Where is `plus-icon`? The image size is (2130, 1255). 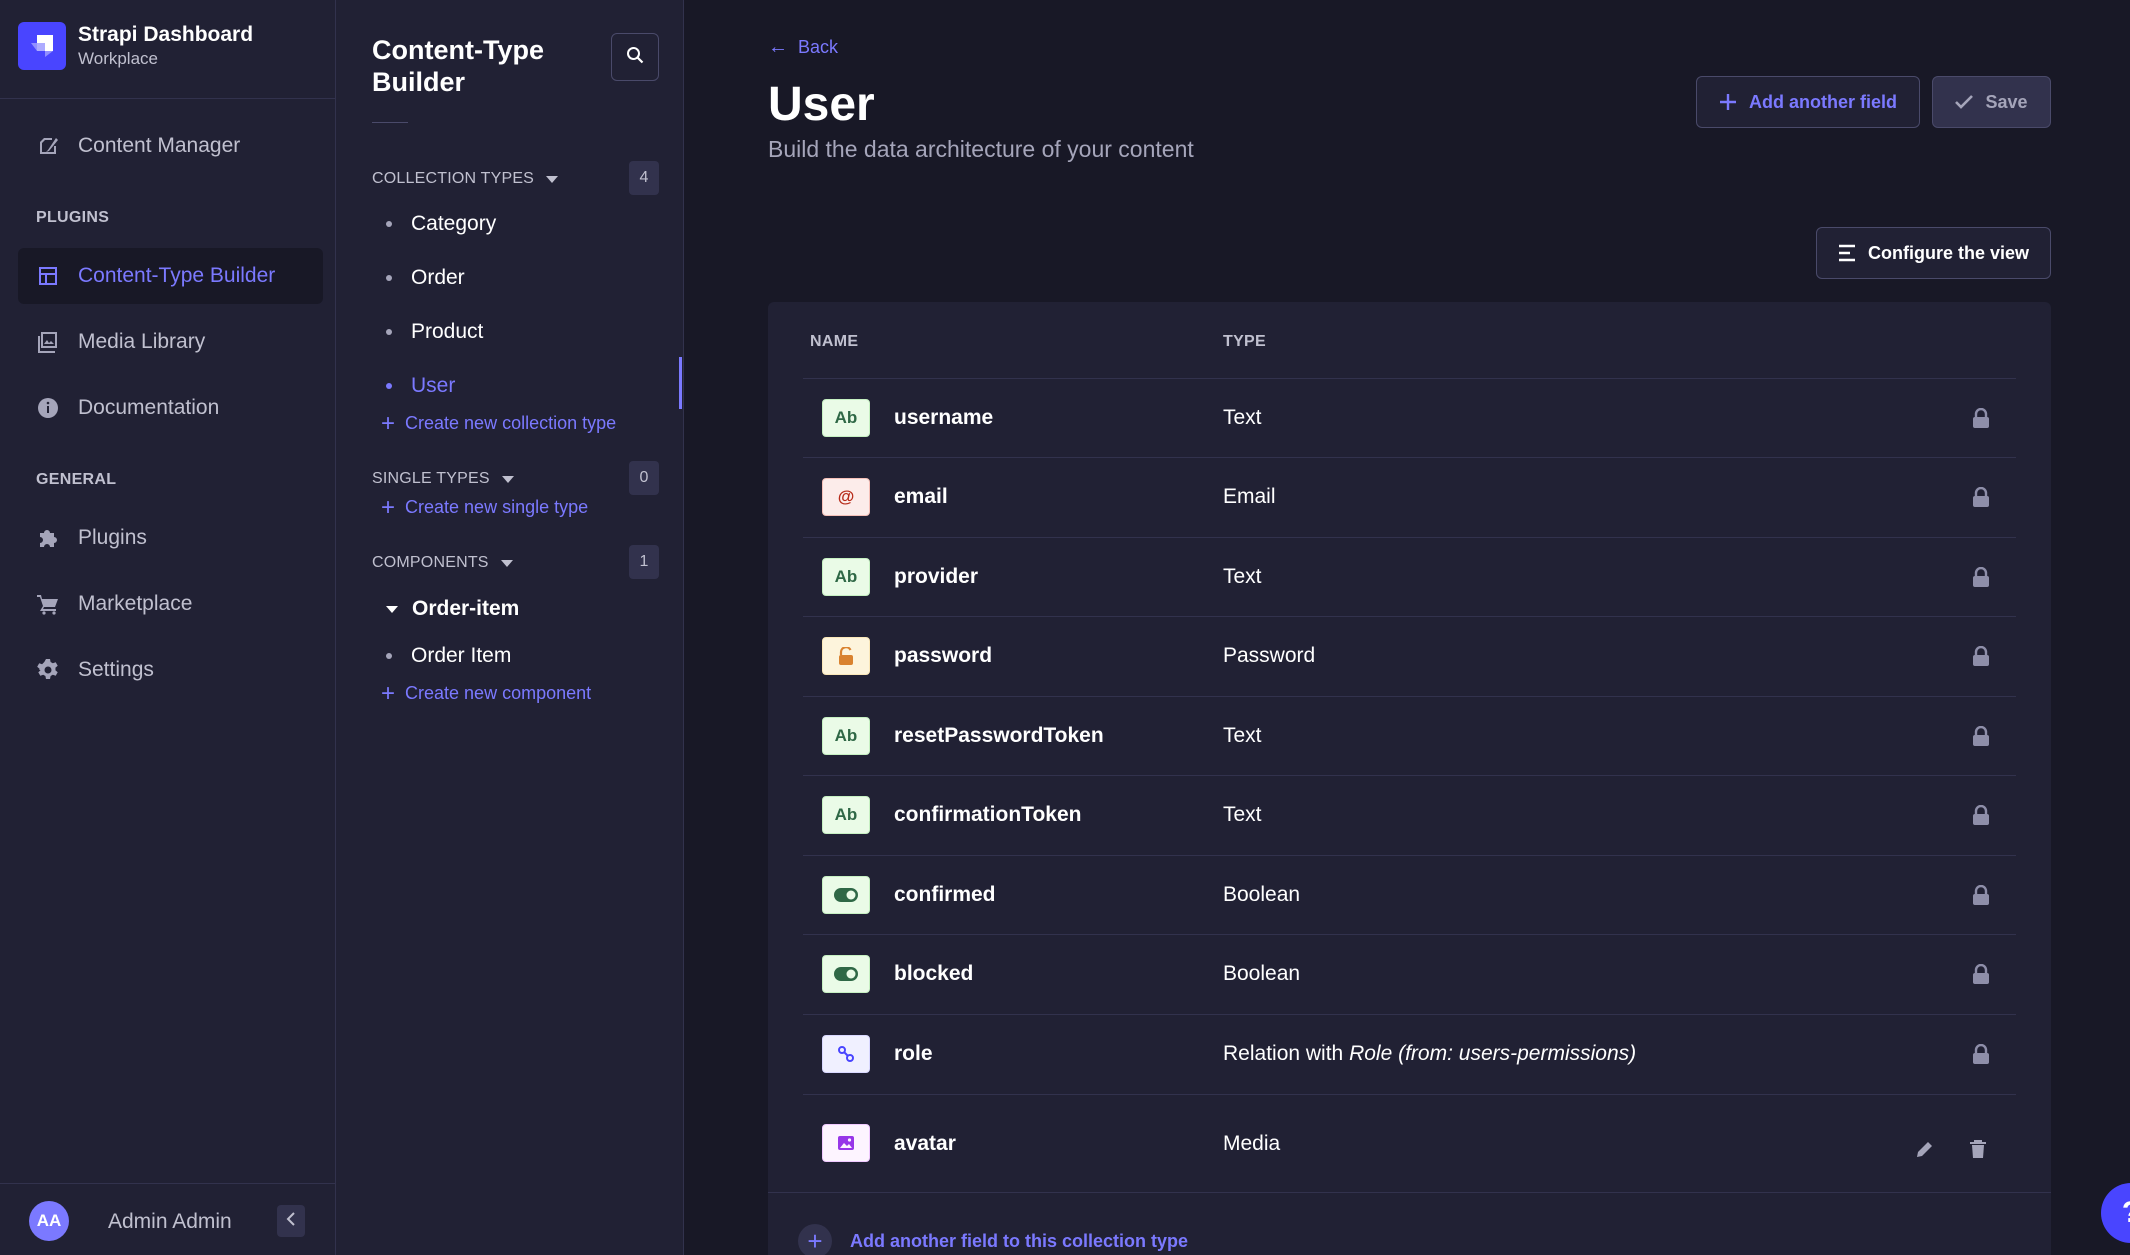
plus-icon is located at coordinates (1728, 102).